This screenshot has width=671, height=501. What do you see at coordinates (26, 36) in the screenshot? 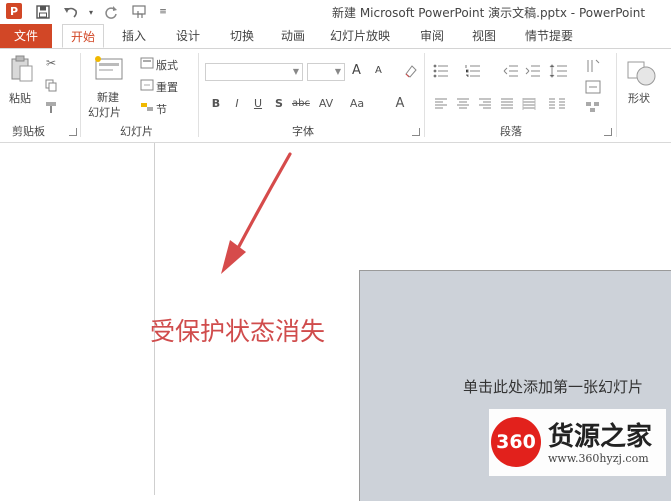
I see `tab-file: 文件` at bounding box center [26, 36].